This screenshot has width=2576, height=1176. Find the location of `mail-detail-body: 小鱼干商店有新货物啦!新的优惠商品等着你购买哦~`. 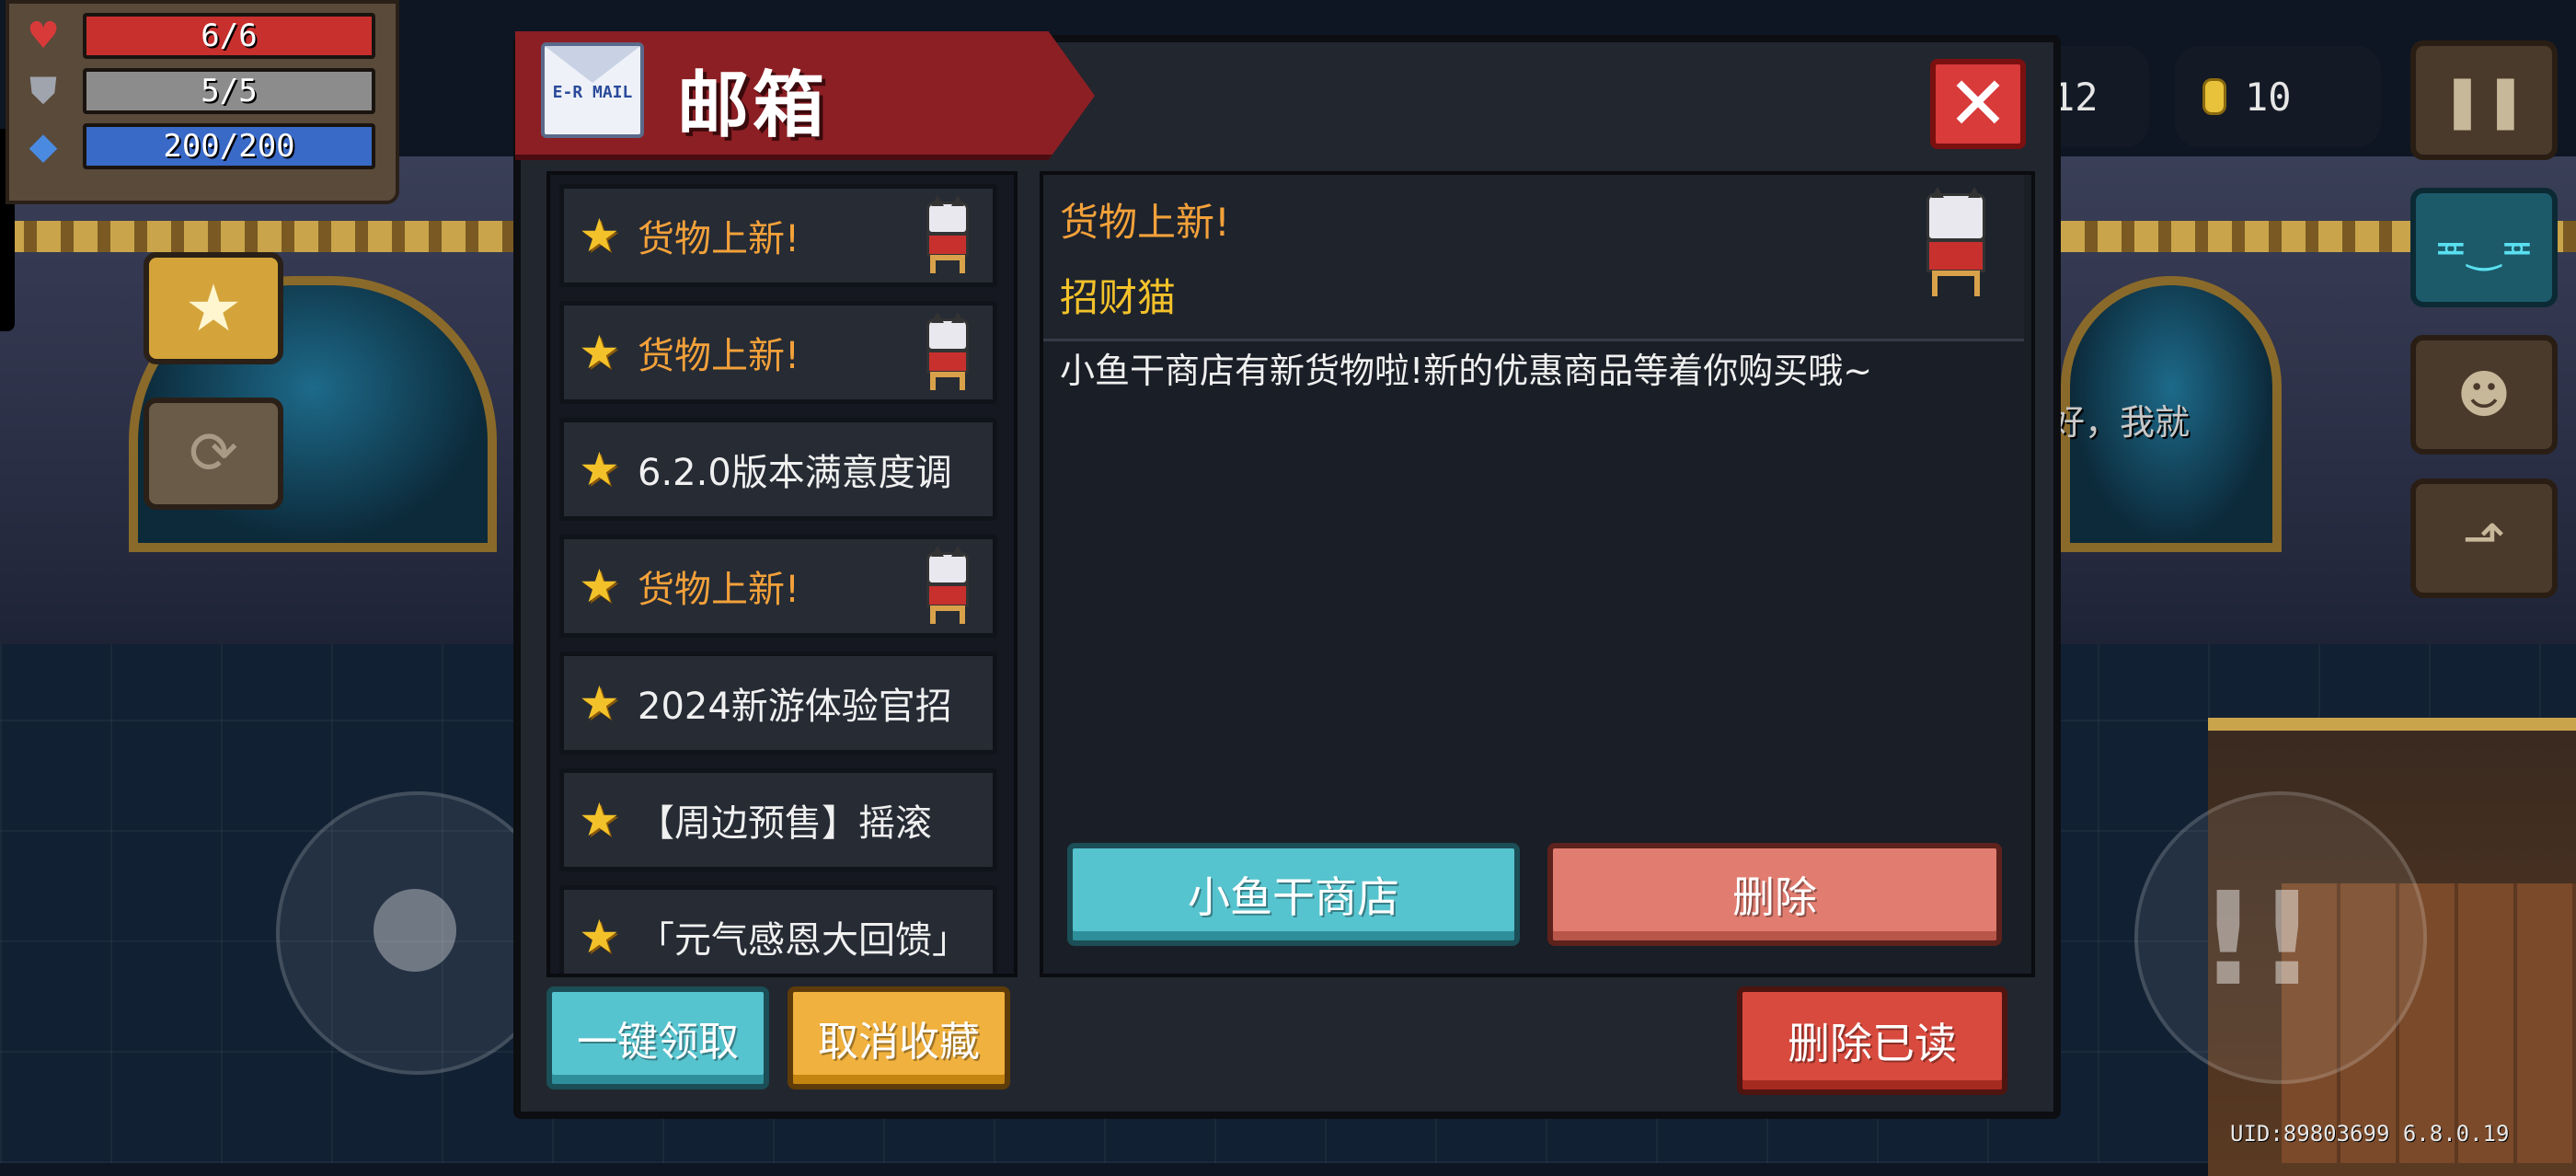

mail-detail-body: 小鱼干商店有新货物啦!新的优惠商品等着你购买哦~ is located at coordinates (1466, 371).